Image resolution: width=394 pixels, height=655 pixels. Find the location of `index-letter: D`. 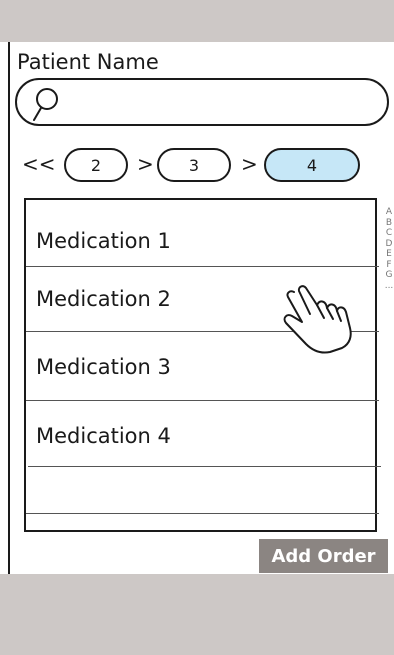

index-letter: D is located at coordinates (389, 244).